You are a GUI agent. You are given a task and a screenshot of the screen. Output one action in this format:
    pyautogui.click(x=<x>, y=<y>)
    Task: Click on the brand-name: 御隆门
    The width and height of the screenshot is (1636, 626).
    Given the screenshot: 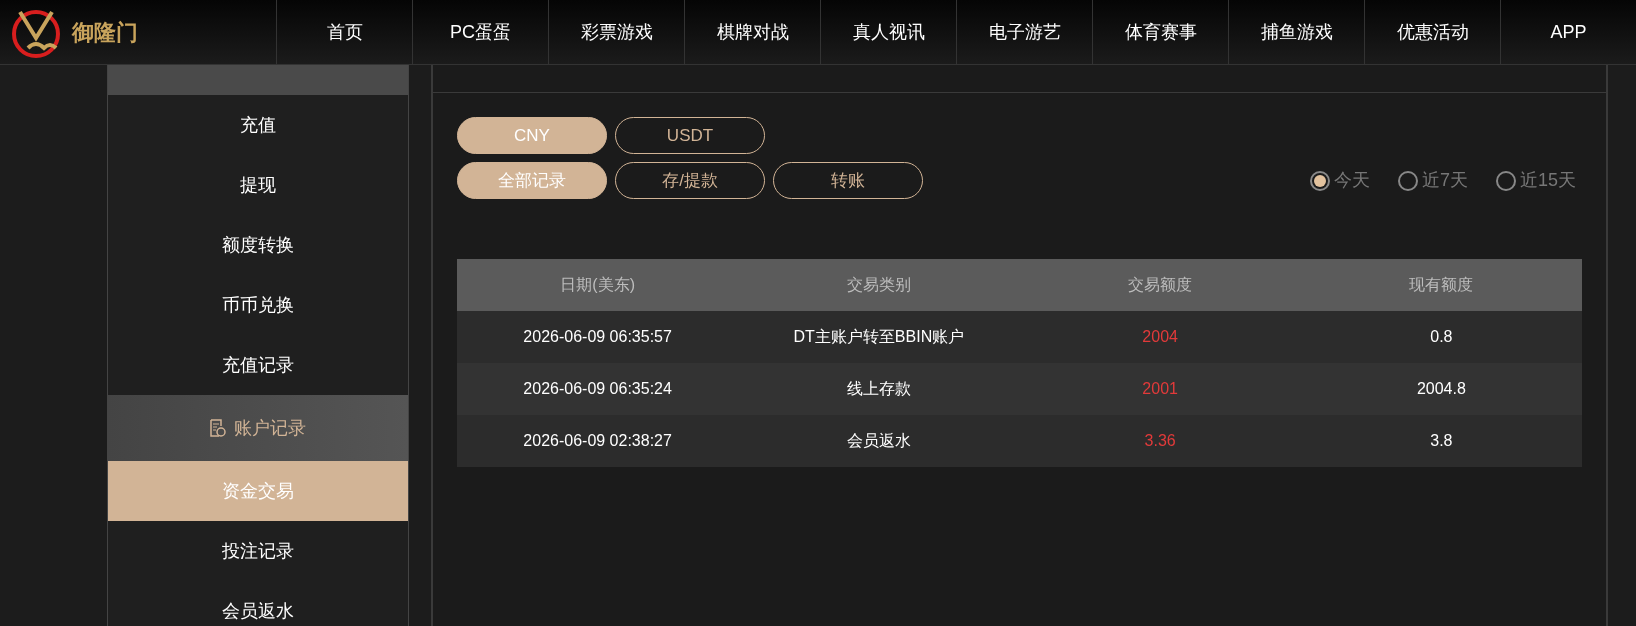 What is the action you would take?
    pyautogui.click(x=105, y=32)
    